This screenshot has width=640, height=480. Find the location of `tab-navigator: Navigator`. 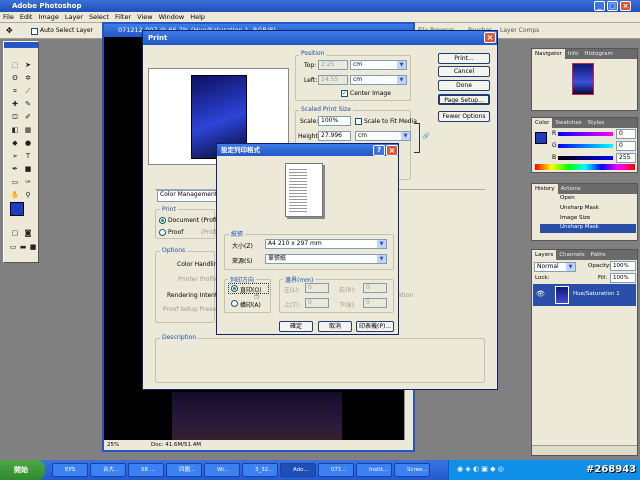

tab-navigator: Navigator is located at coordinates (548, 54).